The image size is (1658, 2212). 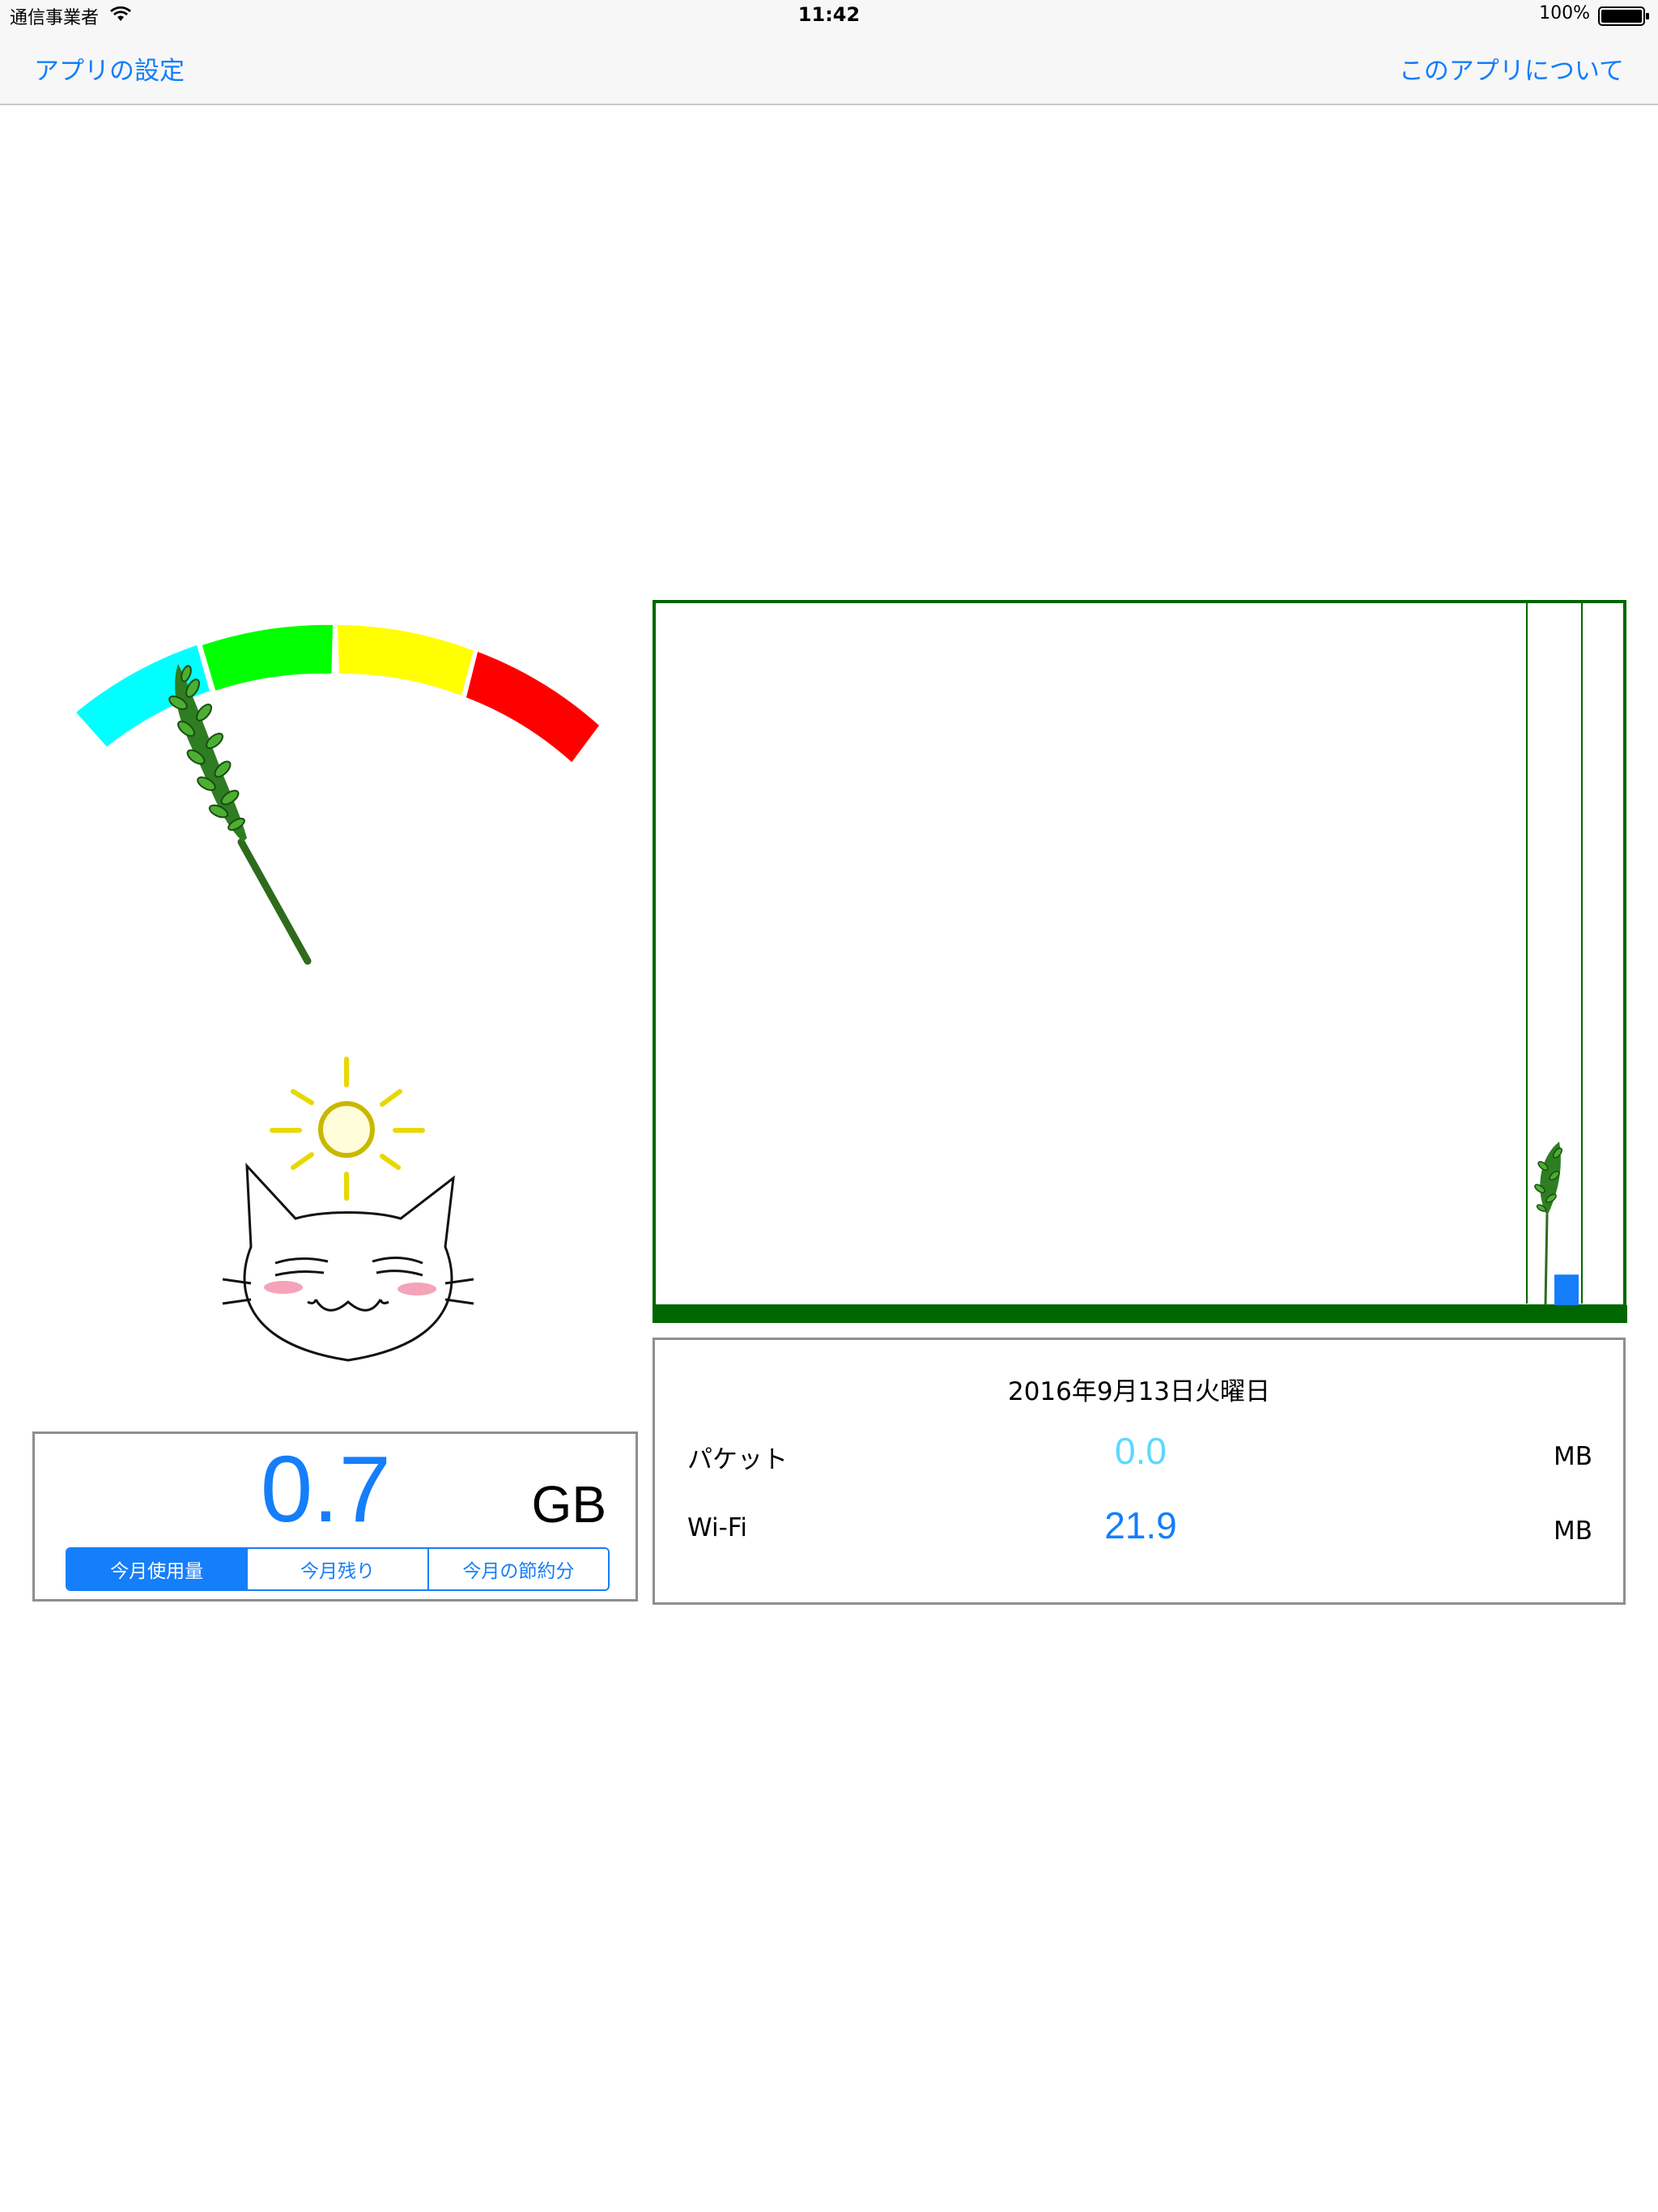 I want to click on gauge-bands, so click(x=337, y=694).